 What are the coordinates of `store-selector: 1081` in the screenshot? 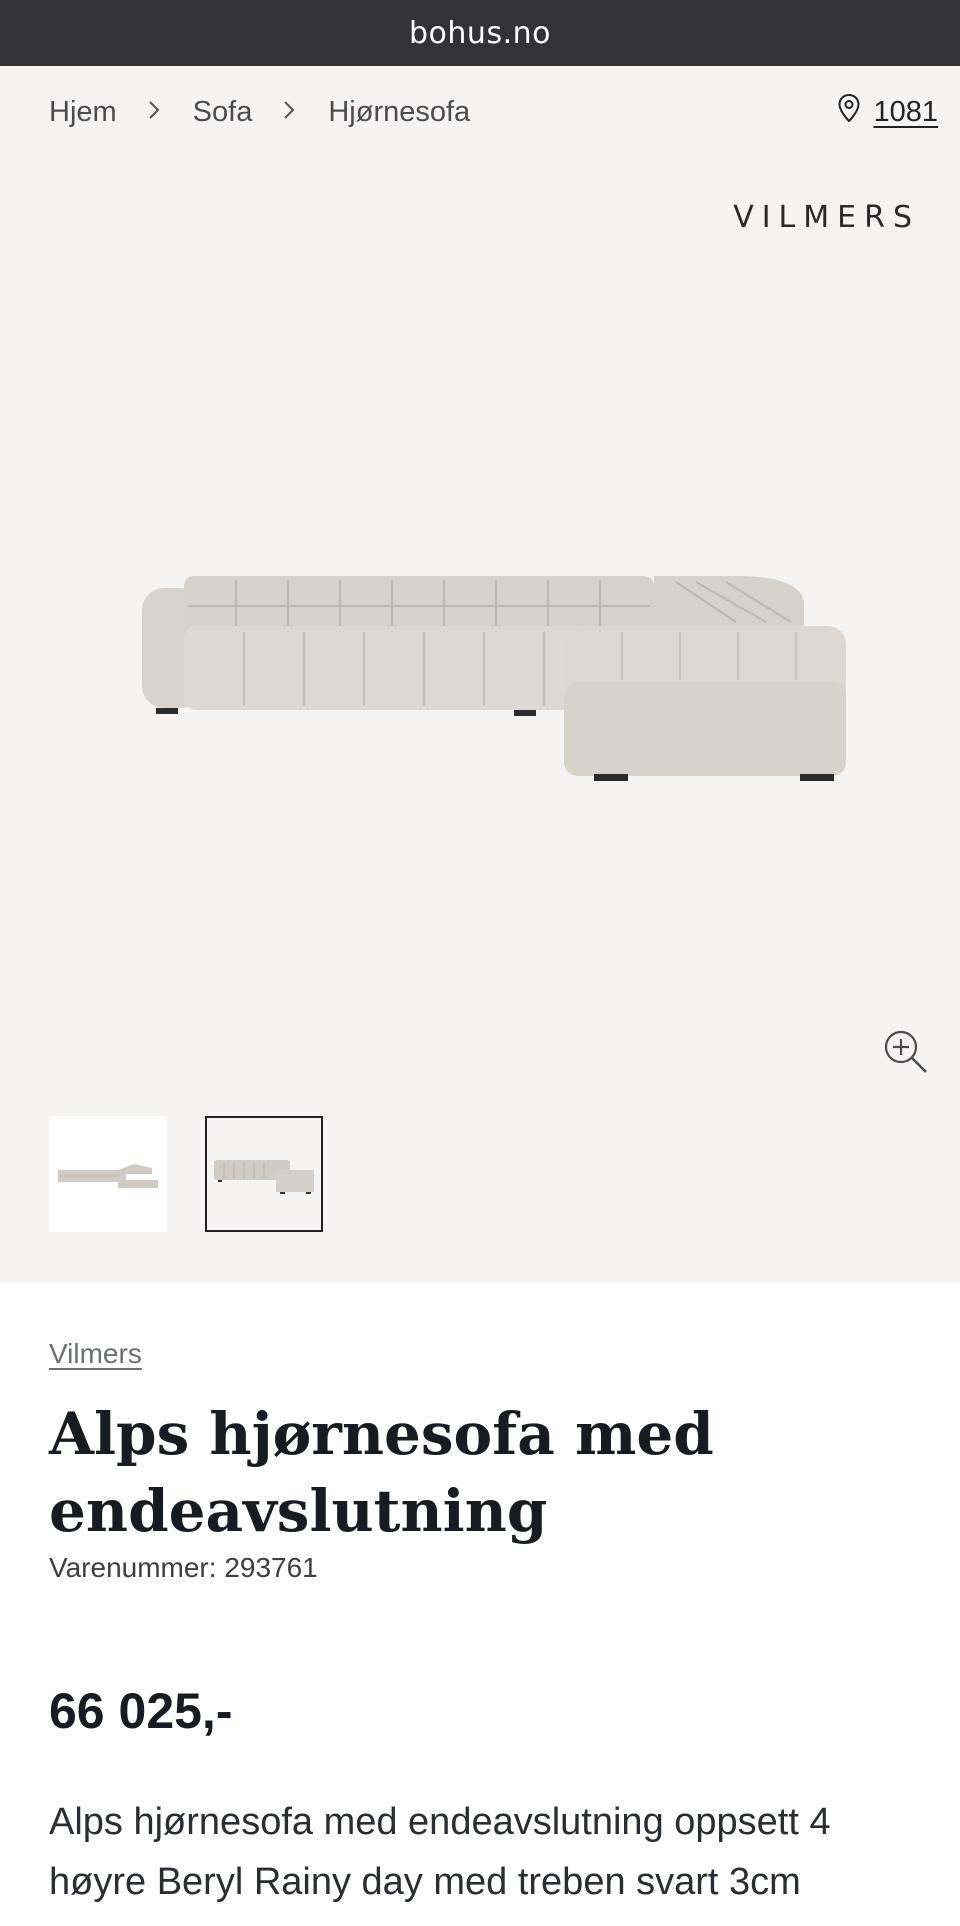 It's located at (887, 112).